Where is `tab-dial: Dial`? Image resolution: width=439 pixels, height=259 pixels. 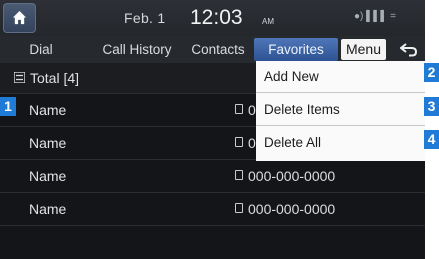
tab-dial: Dial is located at coordinates (41, 49).